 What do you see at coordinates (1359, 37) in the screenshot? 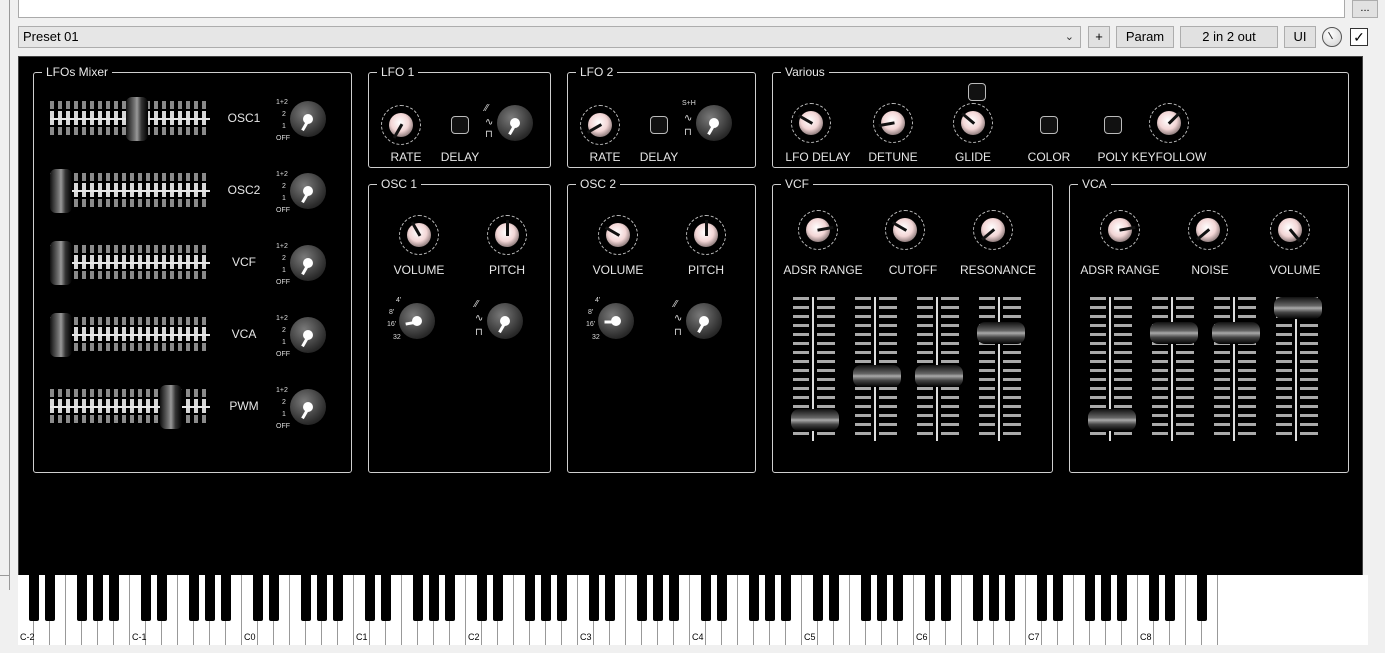
I see `bypass-checkbox: ✓` at bounding box center [1359, 37].